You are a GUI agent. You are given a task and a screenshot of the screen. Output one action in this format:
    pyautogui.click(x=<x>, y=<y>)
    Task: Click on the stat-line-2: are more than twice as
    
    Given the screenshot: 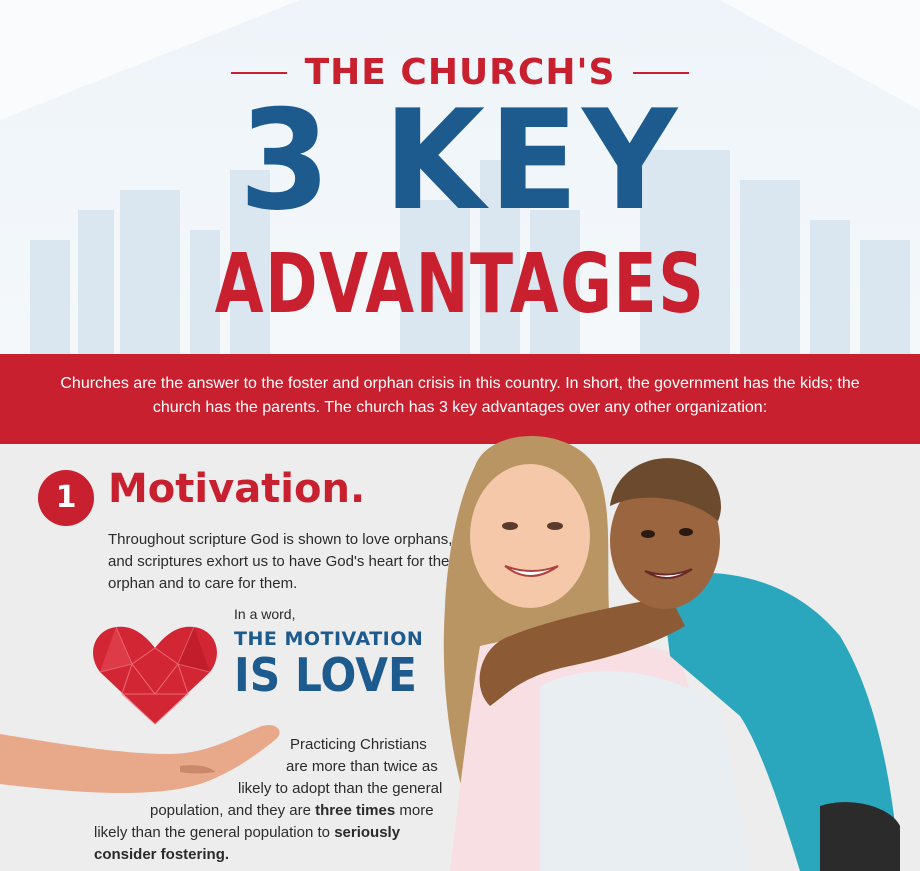 What is the action you would take?
    pyautogui.click(x=362, y=766)
    